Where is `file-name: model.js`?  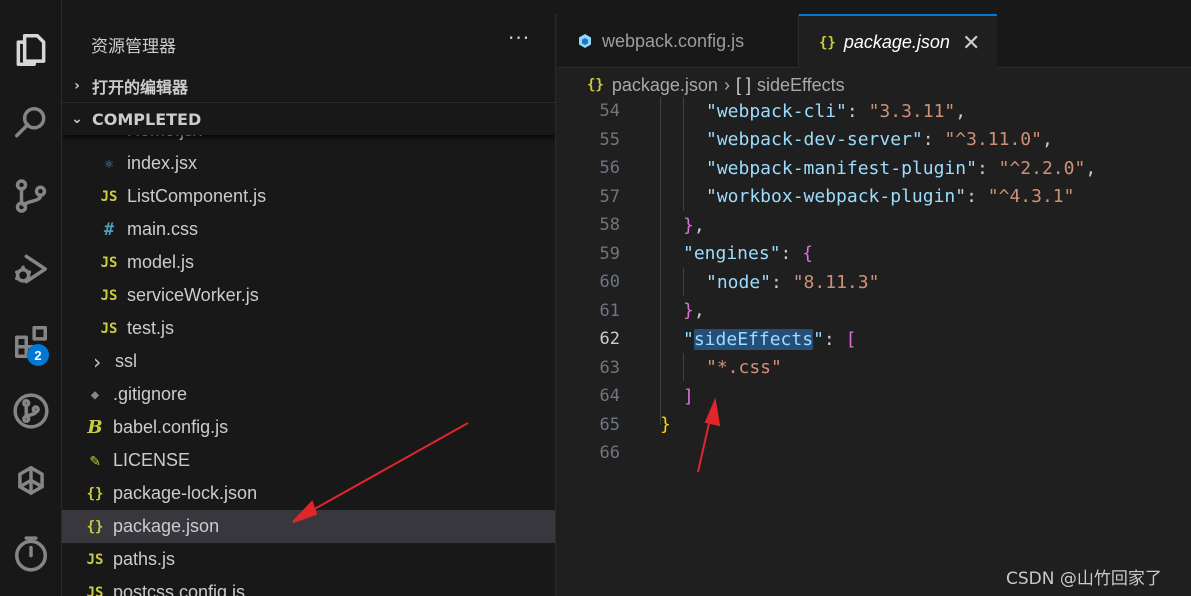
file-name: model.js is located at coordinates (161, 262).